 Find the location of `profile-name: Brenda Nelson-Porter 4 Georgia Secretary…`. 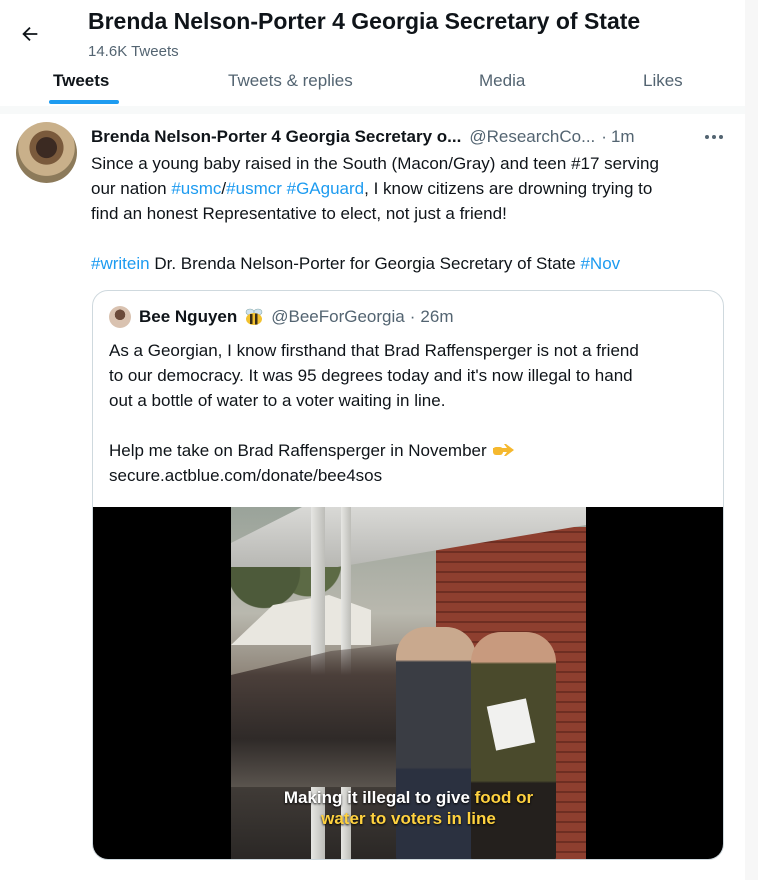

profile-name: Brenda Nelson-Porter 4 Georgia Secretary… is located at coordinates (364, 21).